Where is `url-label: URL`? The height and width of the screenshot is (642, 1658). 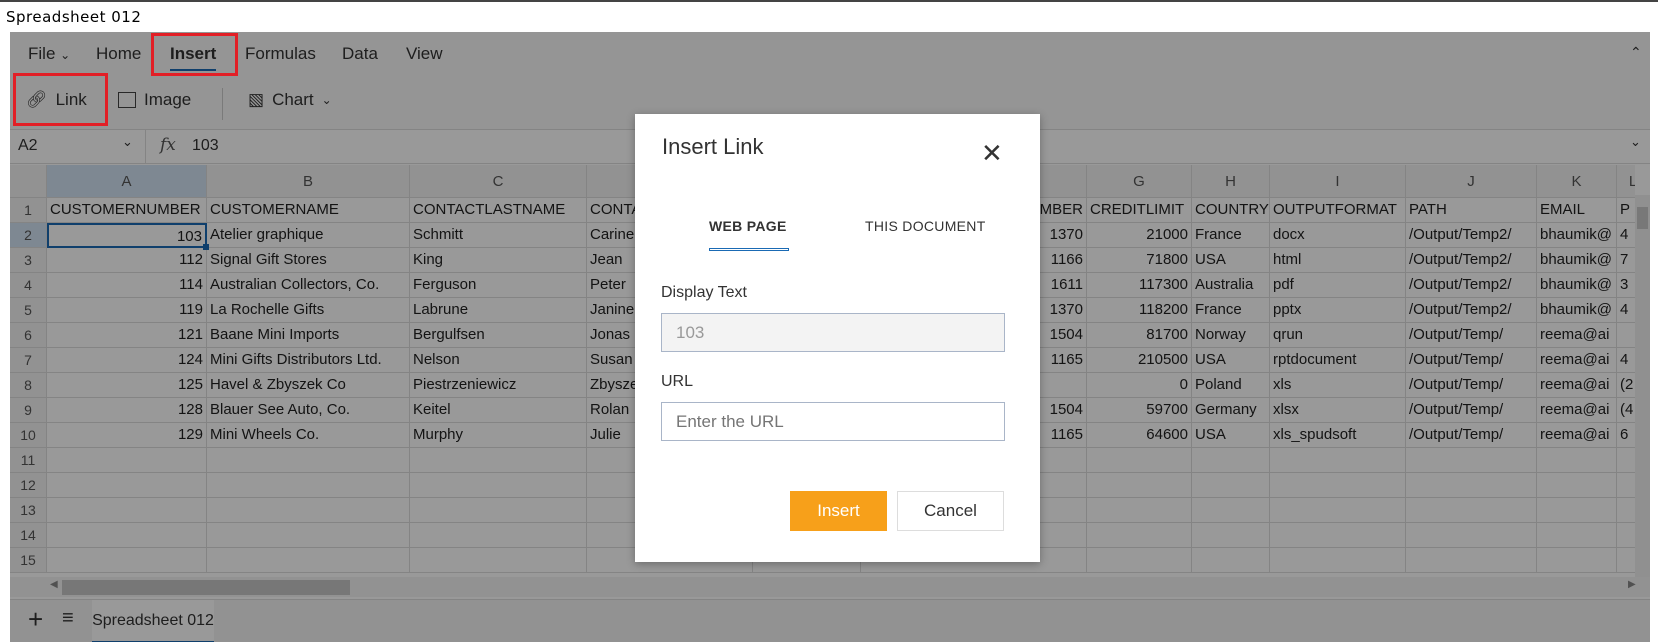 url-label: URL is located at coordinates (677, 381).